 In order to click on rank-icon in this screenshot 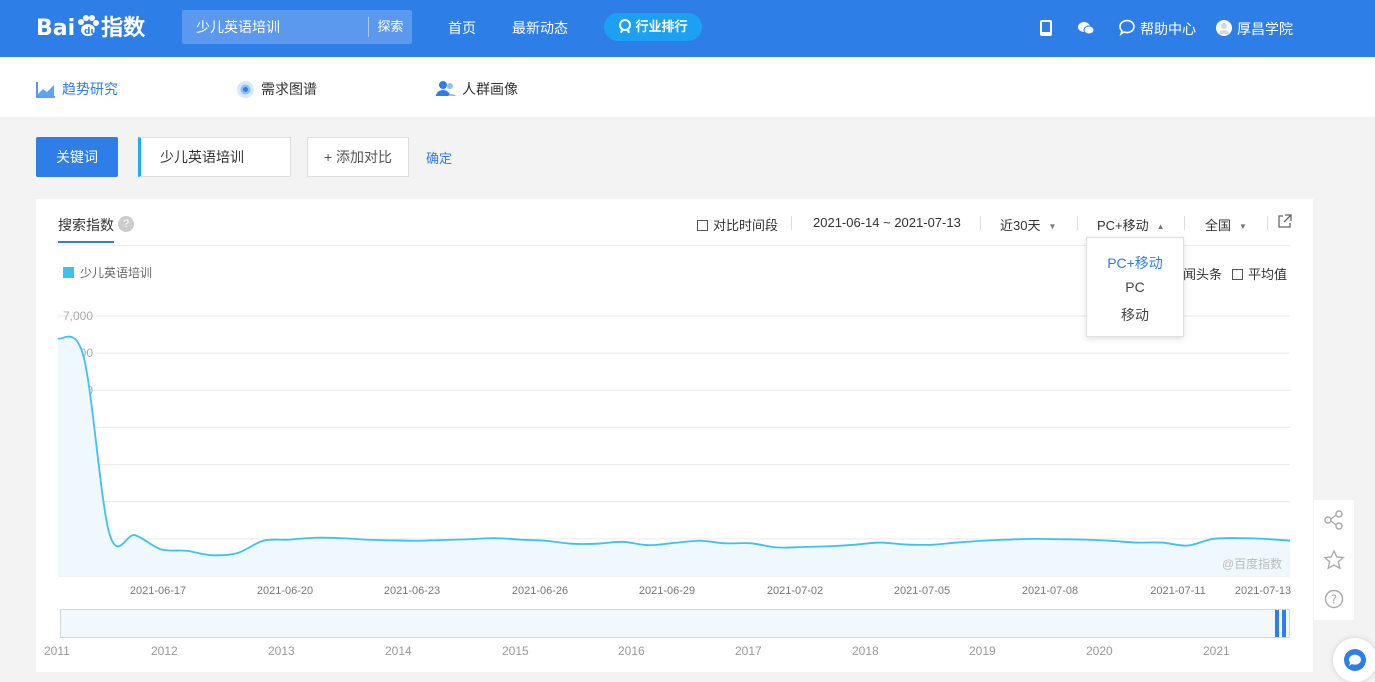, I will do `click(625, 26)`.